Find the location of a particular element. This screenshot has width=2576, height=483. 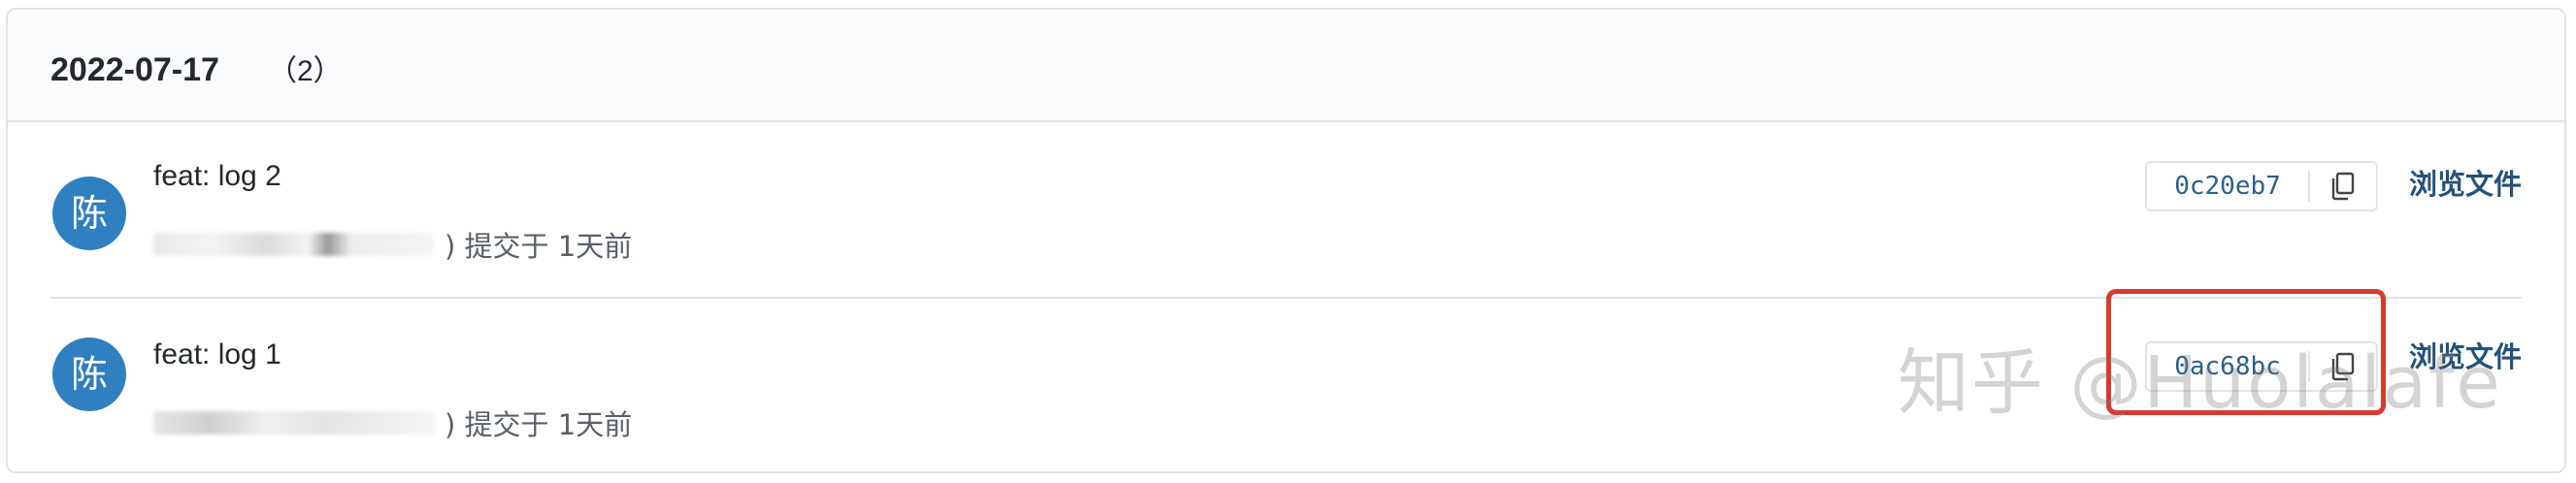

sha-box: 0c20eb7 is located at coordinates (2261, 186).